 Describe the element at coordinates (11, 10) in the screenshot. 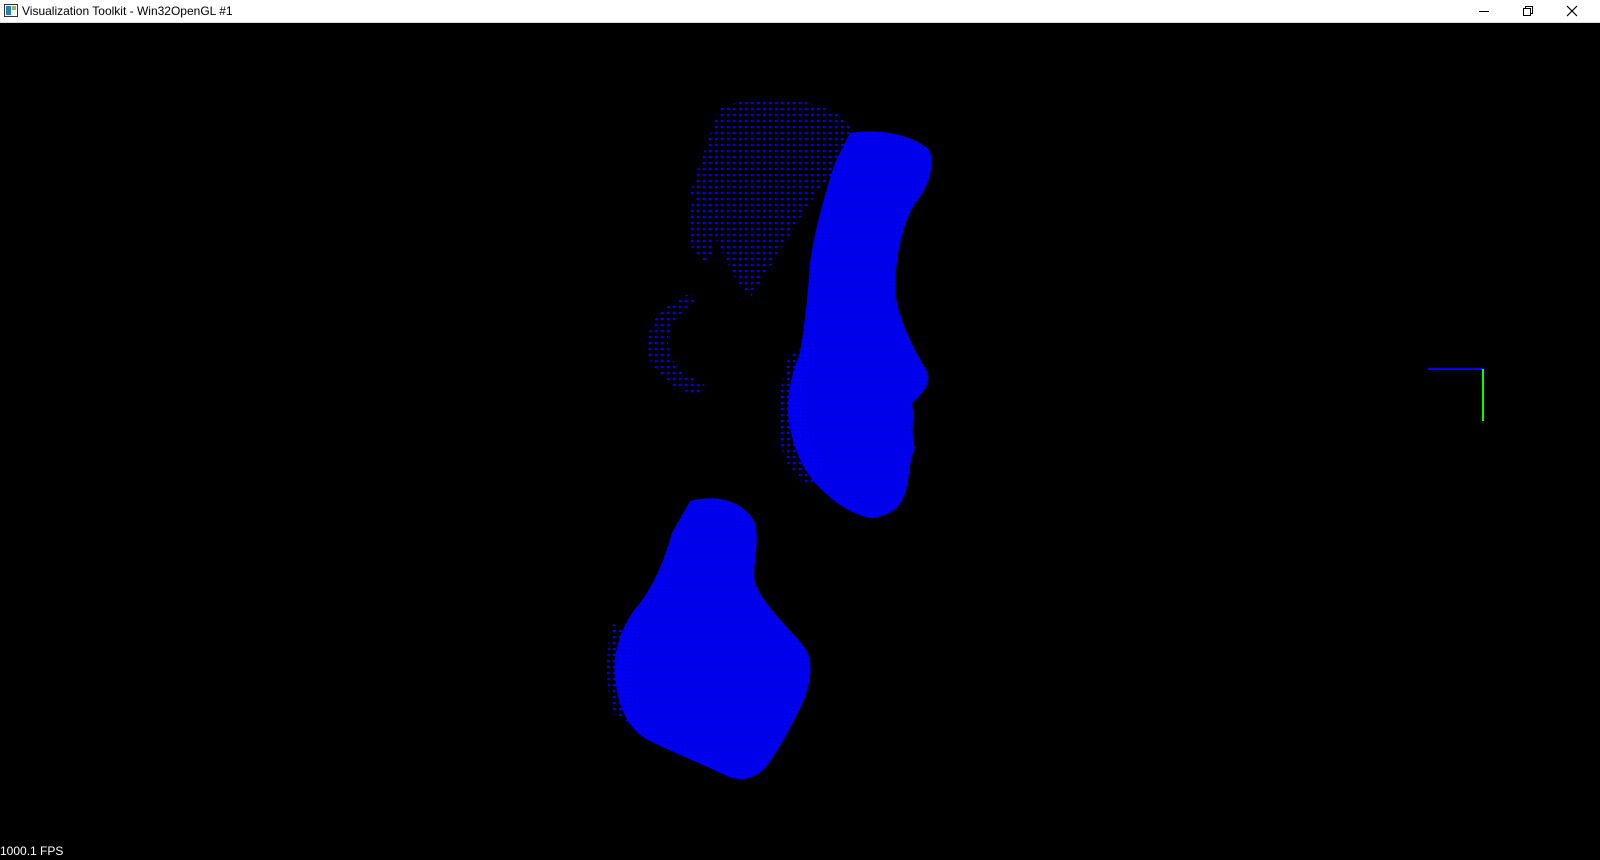

I see `app-icon` at that location.